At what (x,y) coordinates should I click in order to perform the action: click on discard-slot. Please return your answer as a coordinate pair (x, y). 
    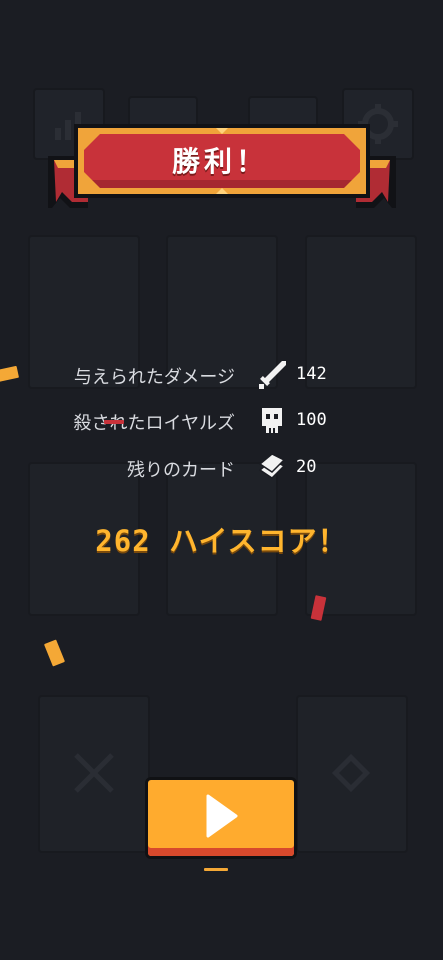
    Looking at the image, I should click on (94, 774).